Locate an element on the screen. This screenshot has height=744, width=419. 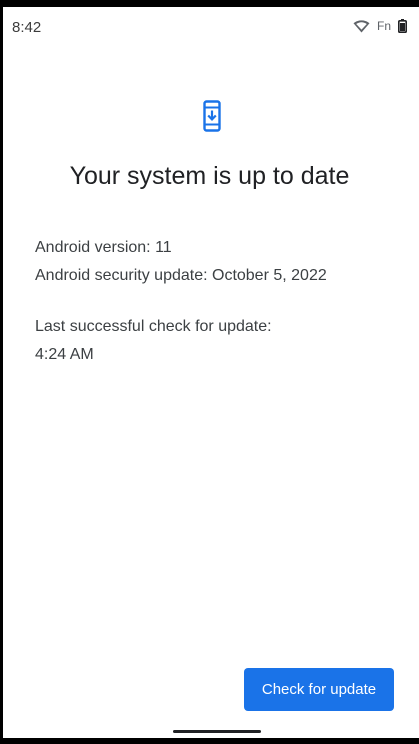
page-title: Your system is up to date is located at coordinates (209, 176).